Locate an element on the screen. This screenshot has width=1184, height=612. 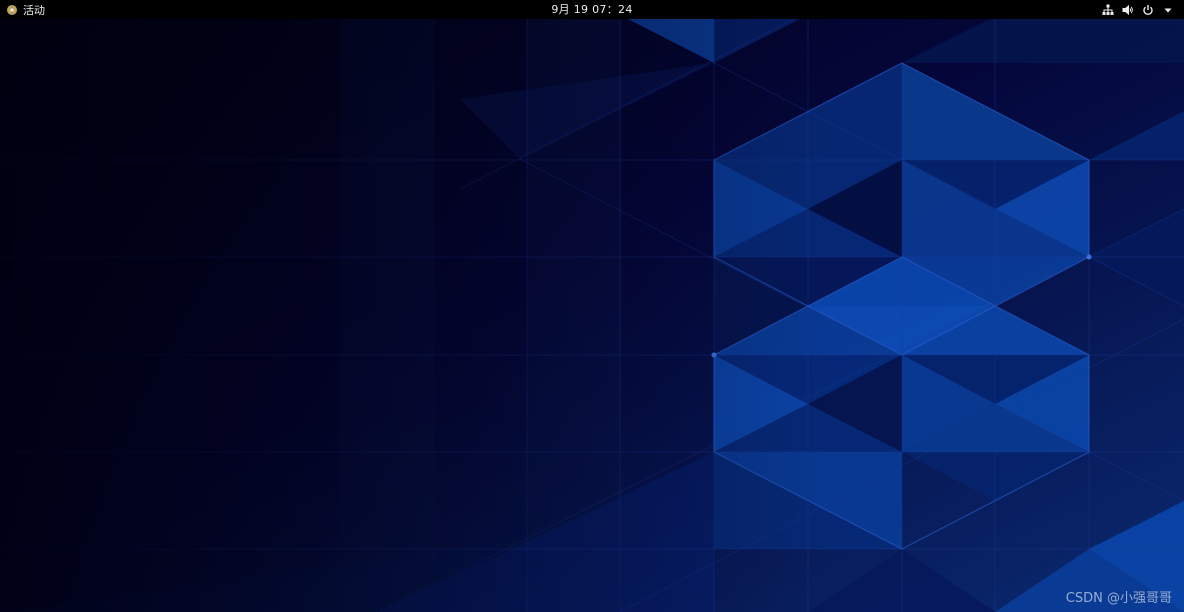
top-bar: 活动 9月 19 07：24 is located at coordinates (592, 9).